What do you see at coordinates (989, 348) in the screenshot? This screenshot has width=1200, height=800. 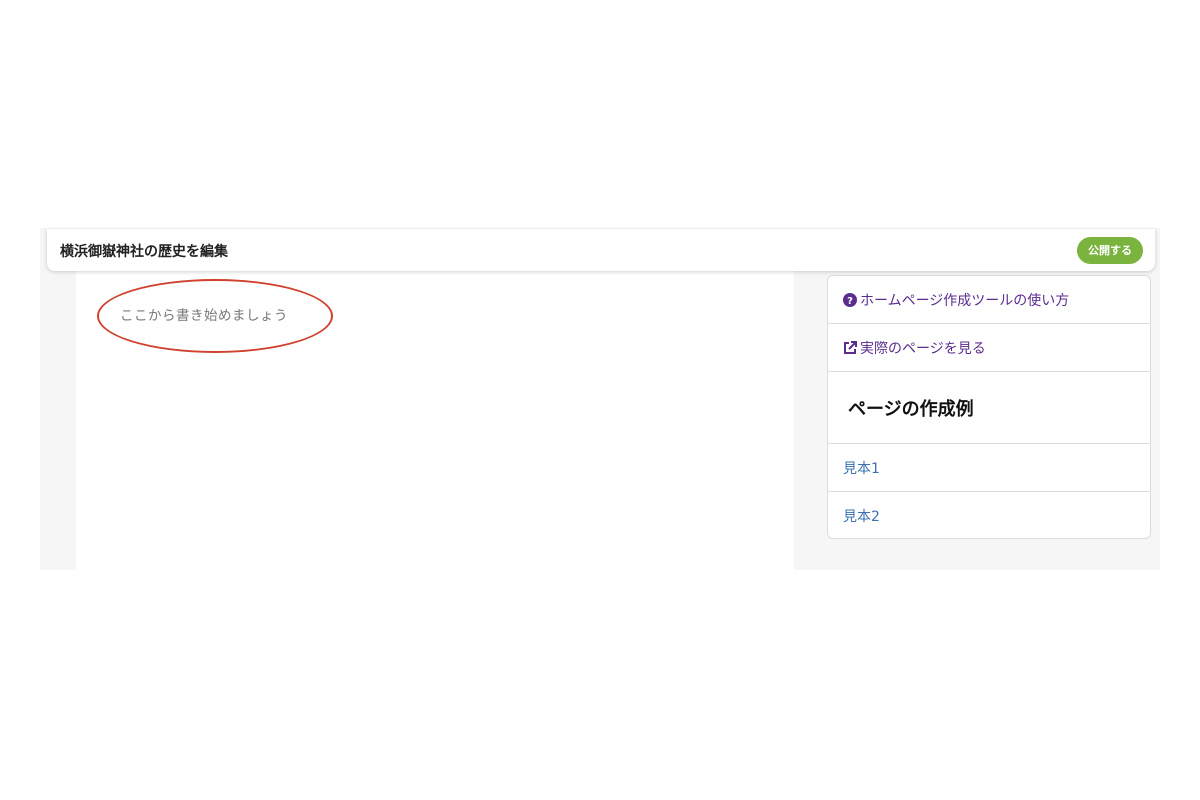 I see `view-page-link: 実際のページを見る` at bounding box center [989, 348].